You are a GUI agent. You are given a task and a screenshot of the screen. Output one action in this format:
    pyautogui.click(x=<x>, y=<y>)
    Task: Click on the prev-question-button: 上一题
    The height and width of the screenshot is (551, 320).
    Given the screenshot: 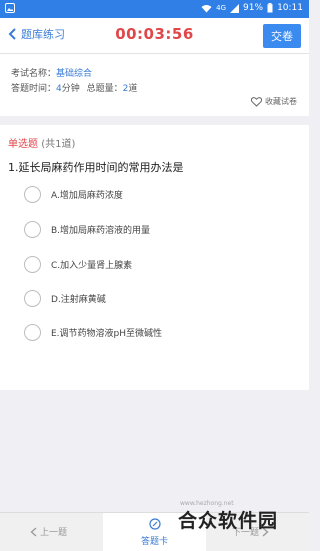 What is the action you would take?
    pyautogui.click(x=48, y=531)
    